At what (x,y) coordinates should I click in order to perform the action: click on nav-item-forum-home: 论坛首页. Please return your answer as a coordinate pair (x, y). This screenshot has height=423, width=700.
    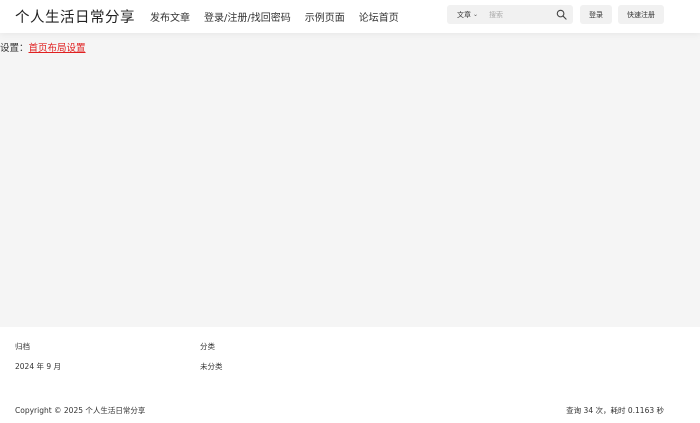
    Looking at the image, I should click on (379, 16).